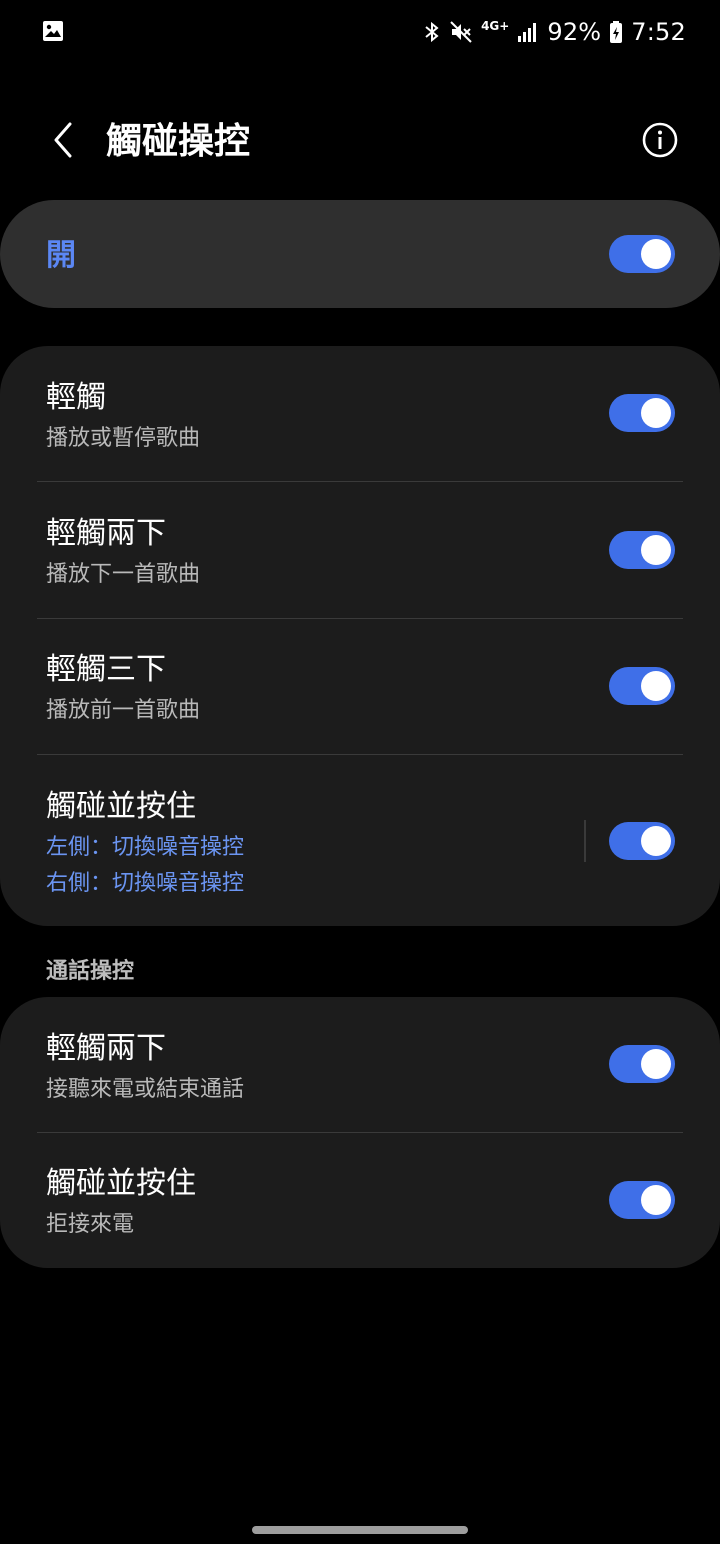 The width and height of the screenshot is (720, 1544). What do you see at coordinates (360, 254) in the screenshot?
I see `master-switch-bar: 開` at bounding box center [360, 254].